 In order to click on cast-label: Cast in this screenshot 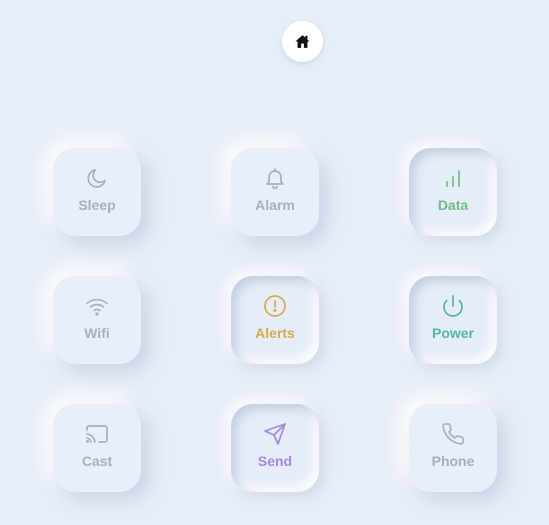, I will do `click(97, 461)`.